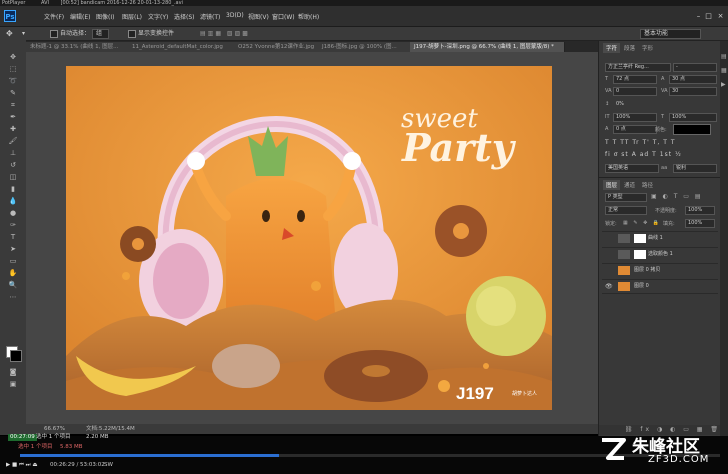 This screenshot has height=474, width=728. Describe the element at coordinates (13, 237) in the screenshot. I see `type-tool-icon: T` at that location.